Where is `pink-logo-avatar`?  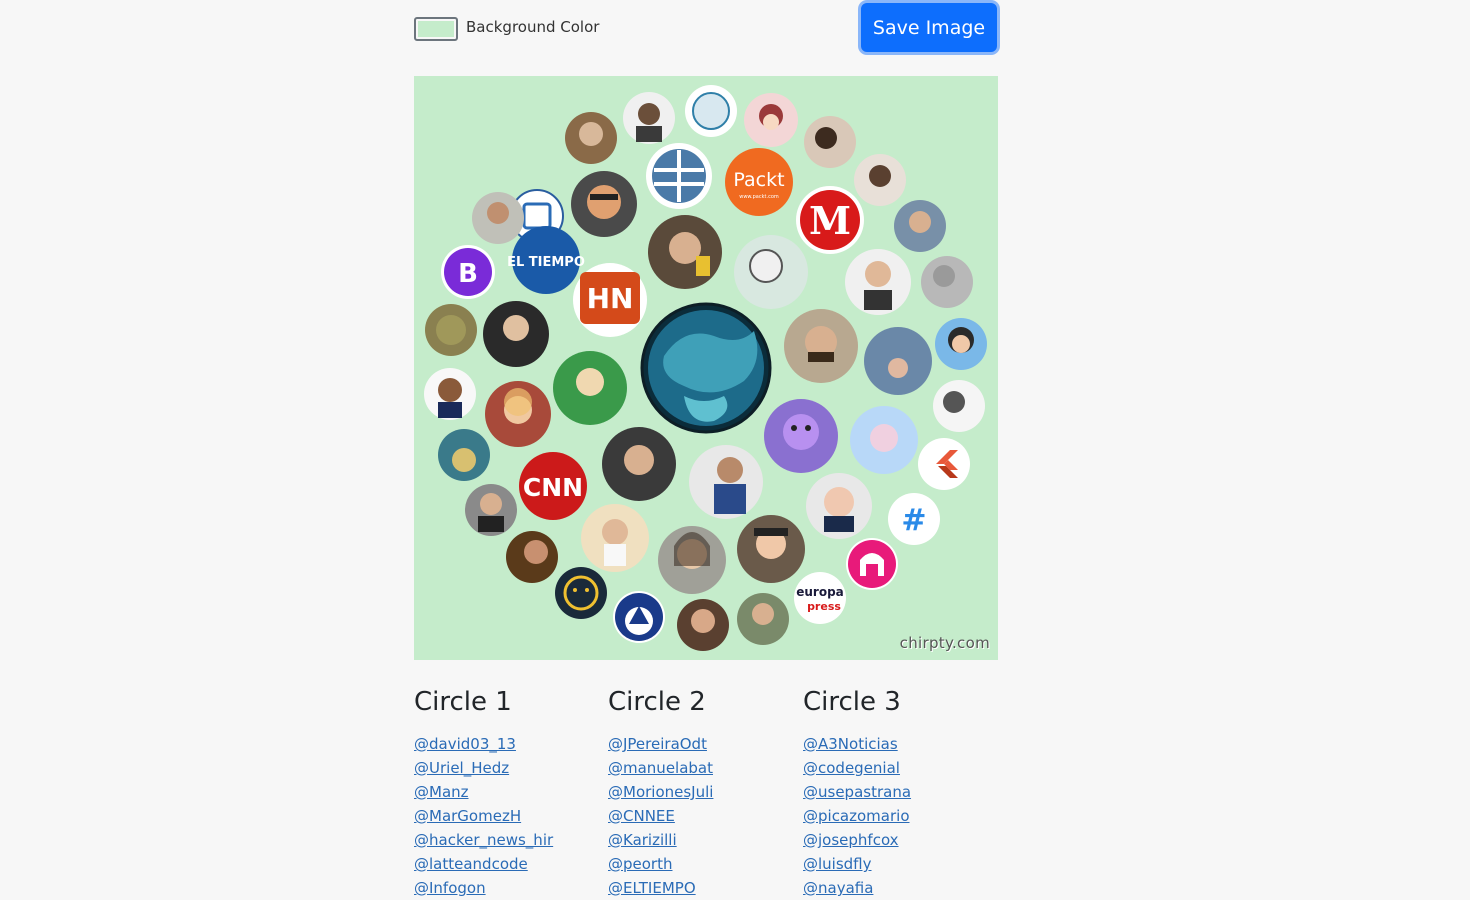 pink-logo-avatar is located at coordinates (872, 564).